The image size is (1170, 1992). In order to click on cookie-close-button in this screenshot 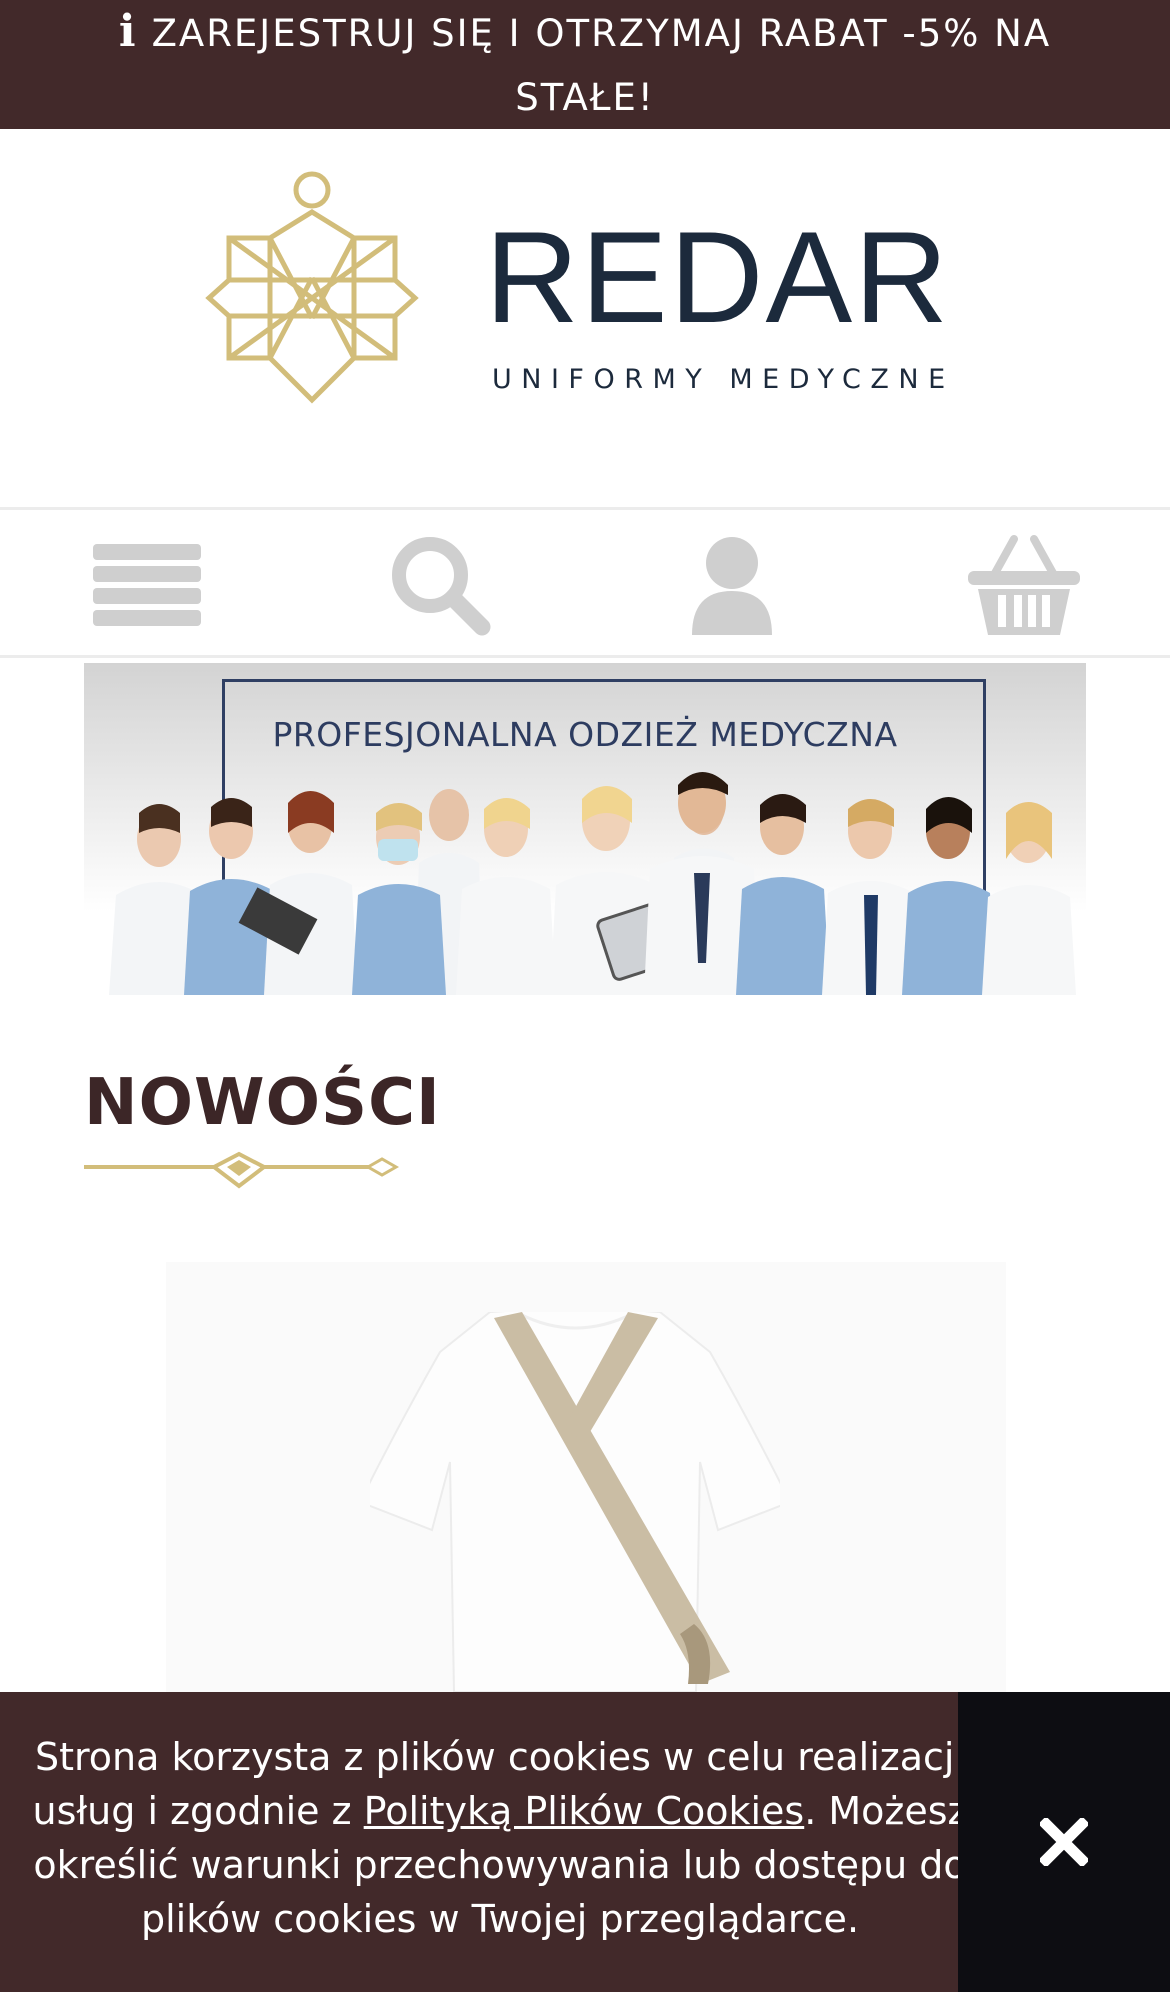, I will do `click(1064, 1842)`.